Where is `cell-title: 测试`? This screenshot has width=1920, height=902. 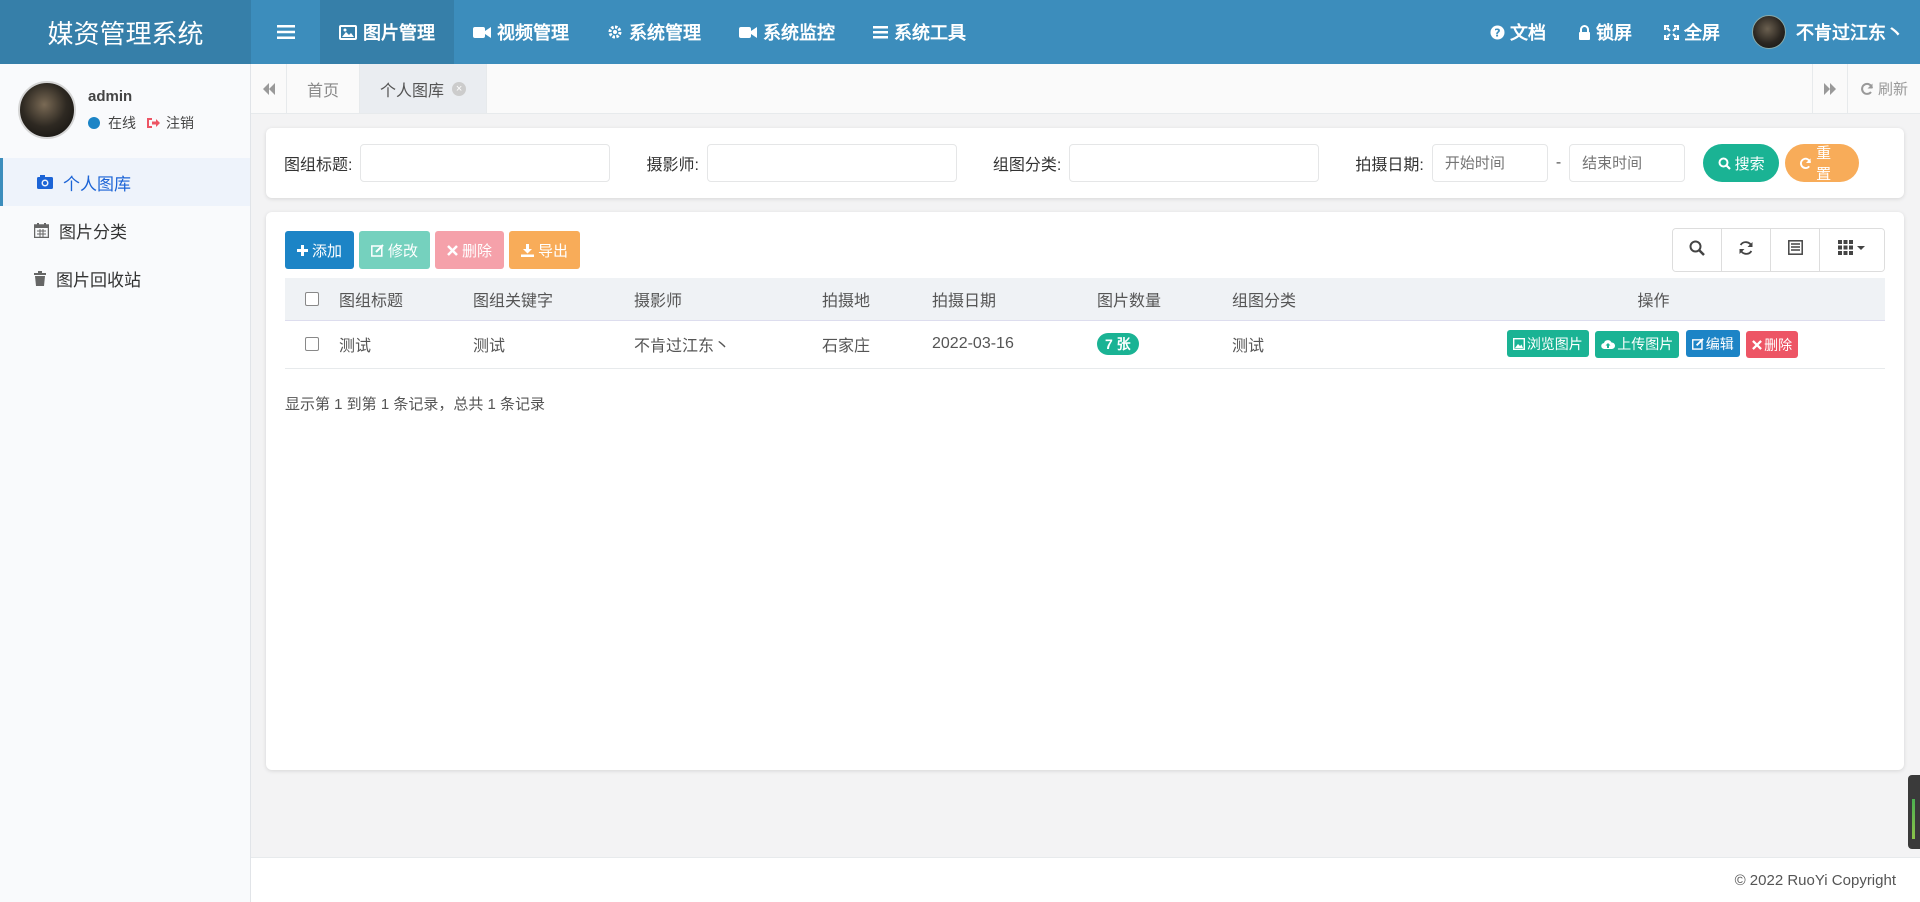 cell-title: 测试 is located at coordinates (406, 344).